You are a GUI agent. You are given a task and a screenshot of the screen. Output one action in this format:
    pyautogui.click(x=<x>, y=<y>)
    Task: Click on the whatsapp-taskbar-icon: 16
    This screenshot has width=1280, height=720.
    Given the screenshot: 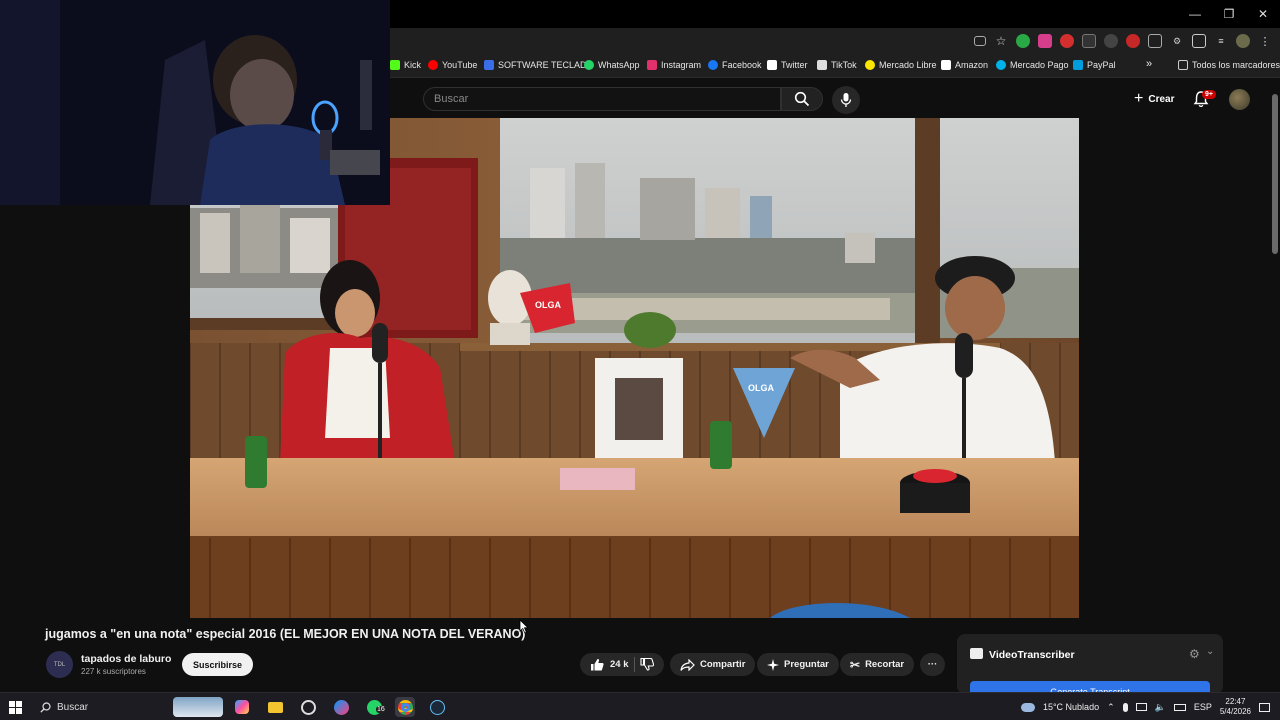 What is the action you would take?
    pyautogui.click(x=375, y=707)
    